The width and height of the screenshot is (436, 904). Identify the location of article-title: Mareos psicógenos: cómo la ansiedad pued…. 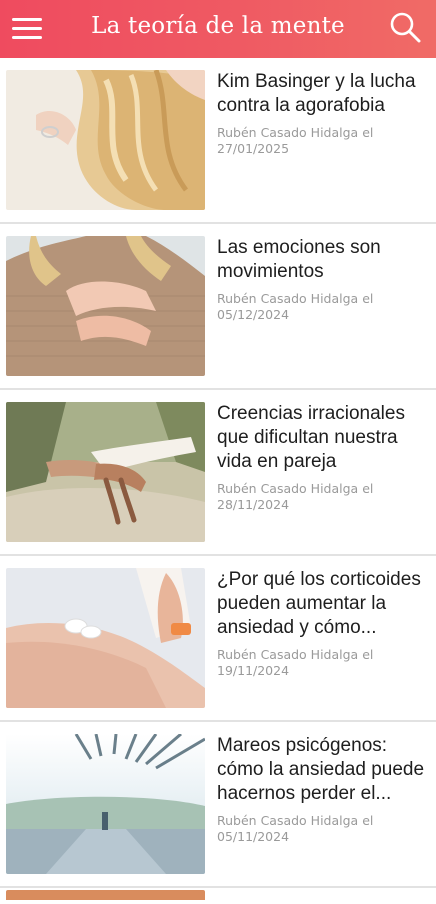
(321, 770).